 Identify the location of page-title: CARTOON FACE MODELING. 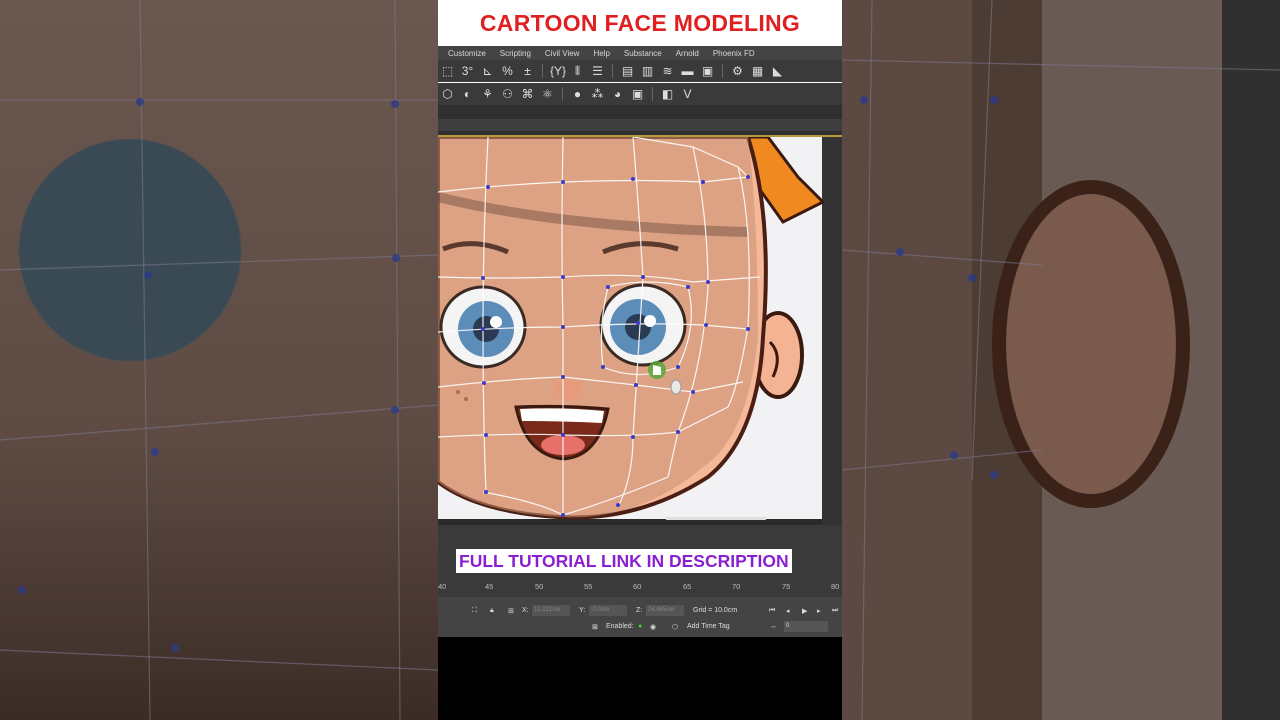
(640, 22).